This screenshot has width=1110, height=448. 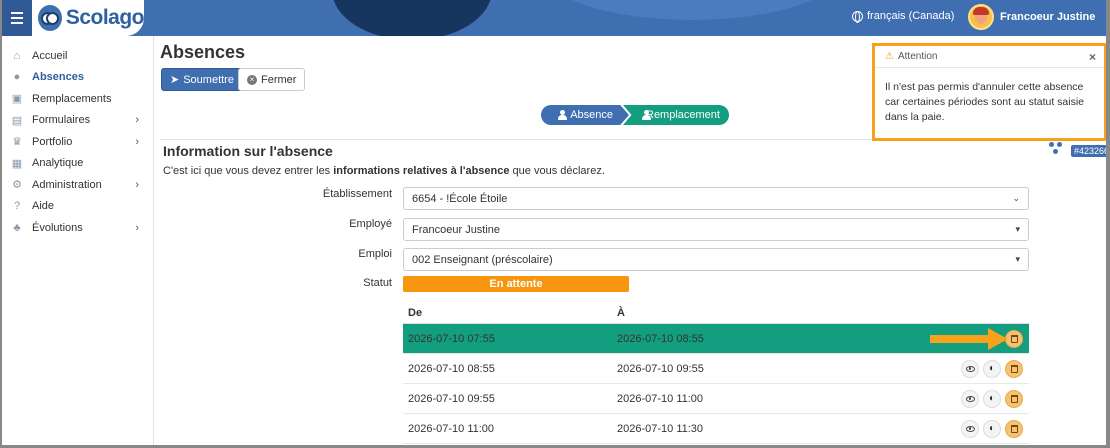 I want to click on sidebar-trophy-icon: ♛, so click(x=17, y=142).